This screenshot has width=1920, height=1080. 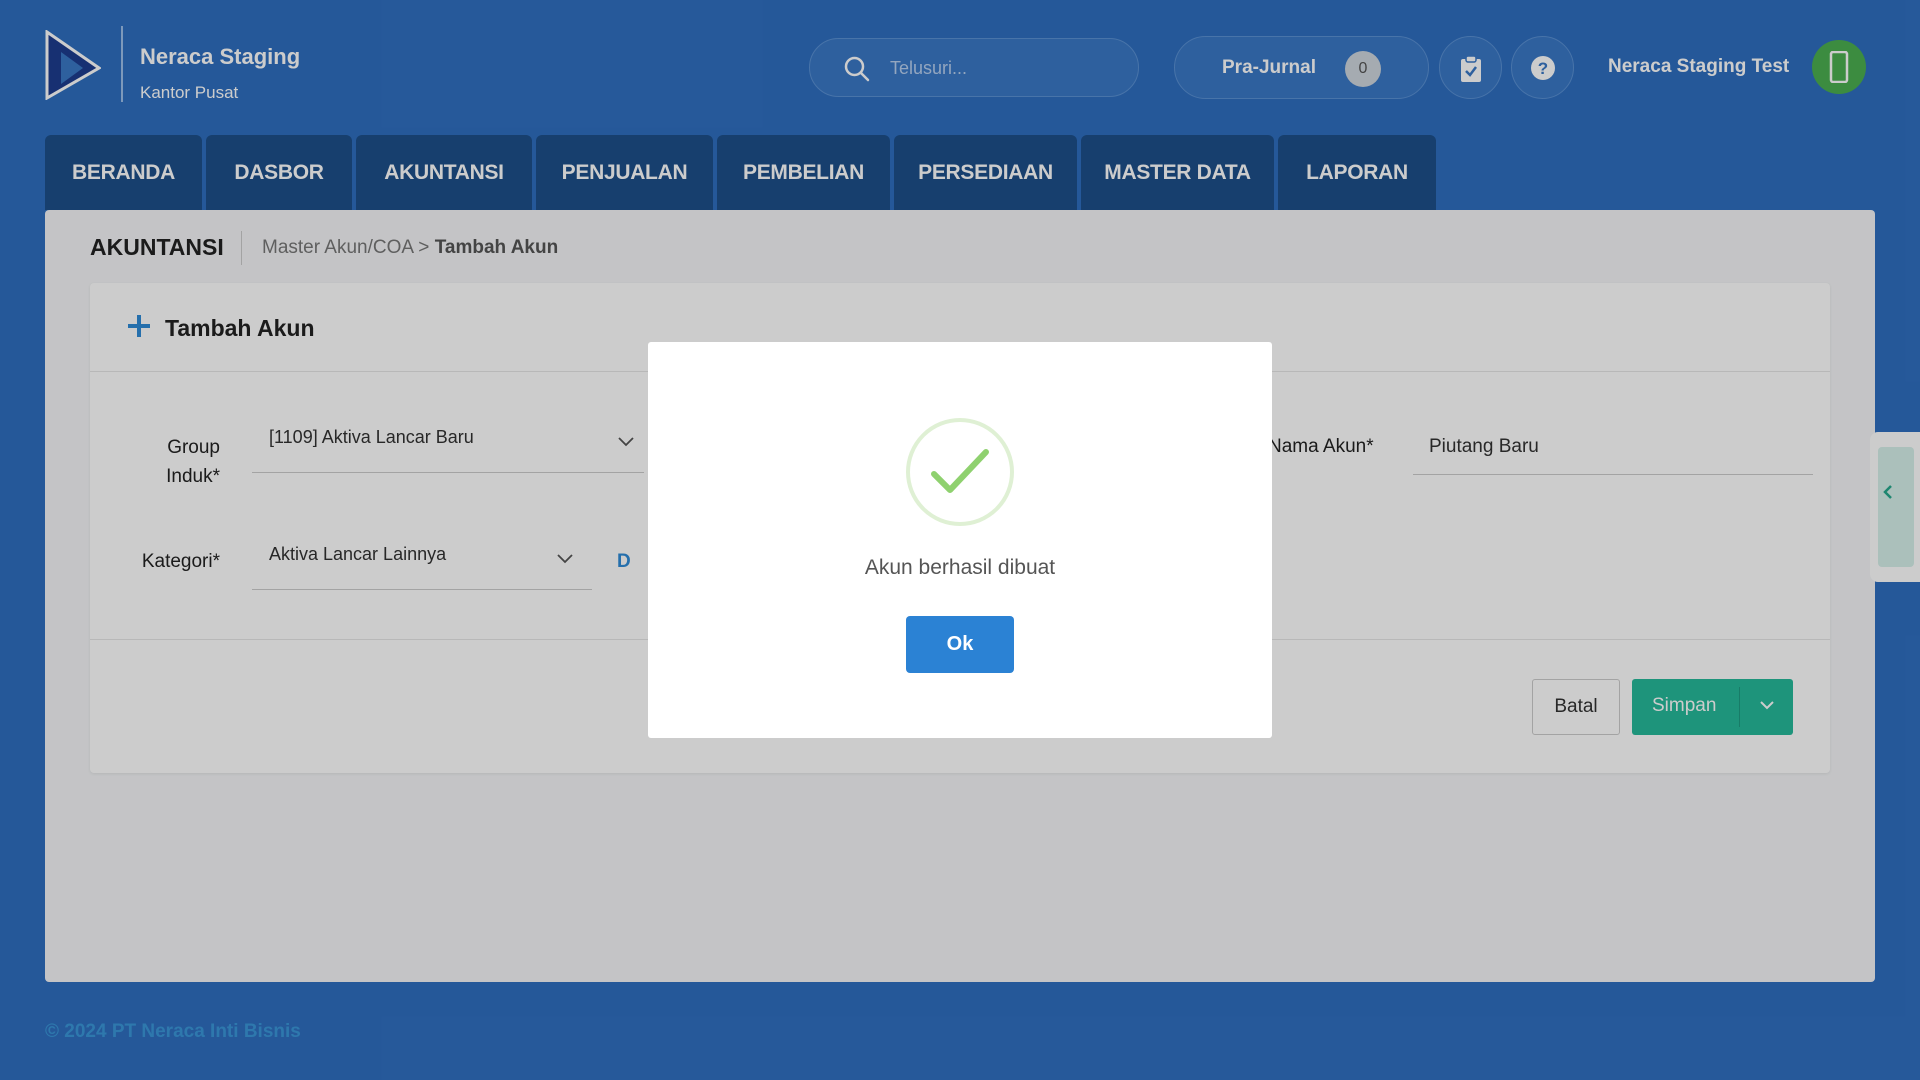 I want to click on ok-button: Ok, so click(x=960, y=644).